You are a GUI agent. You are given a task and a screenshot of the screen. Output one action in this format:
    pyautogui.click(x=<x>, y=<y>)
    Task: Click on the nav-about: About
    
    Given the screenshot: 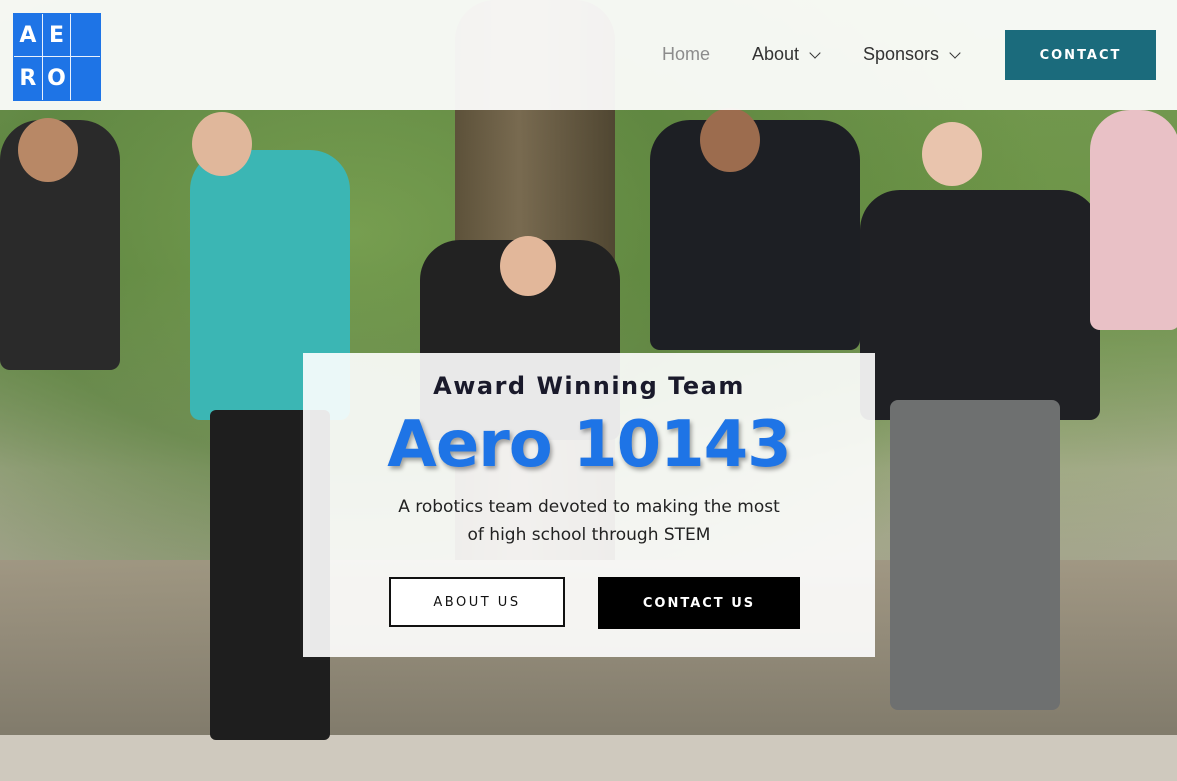 What is the action you would take?
    pyautogui.click(x=786, y=54)
    